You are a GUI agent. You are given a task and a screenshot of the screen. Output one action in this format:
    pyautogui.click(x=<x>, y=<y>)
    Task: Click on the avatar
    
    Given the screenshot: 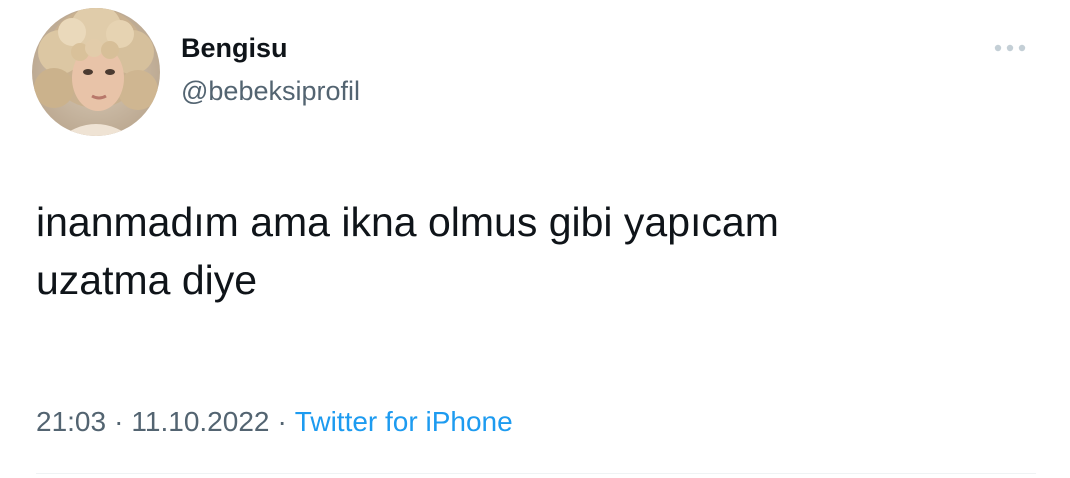 What is the action you would take?
    pyautogui.click(x=96, y=72)
    